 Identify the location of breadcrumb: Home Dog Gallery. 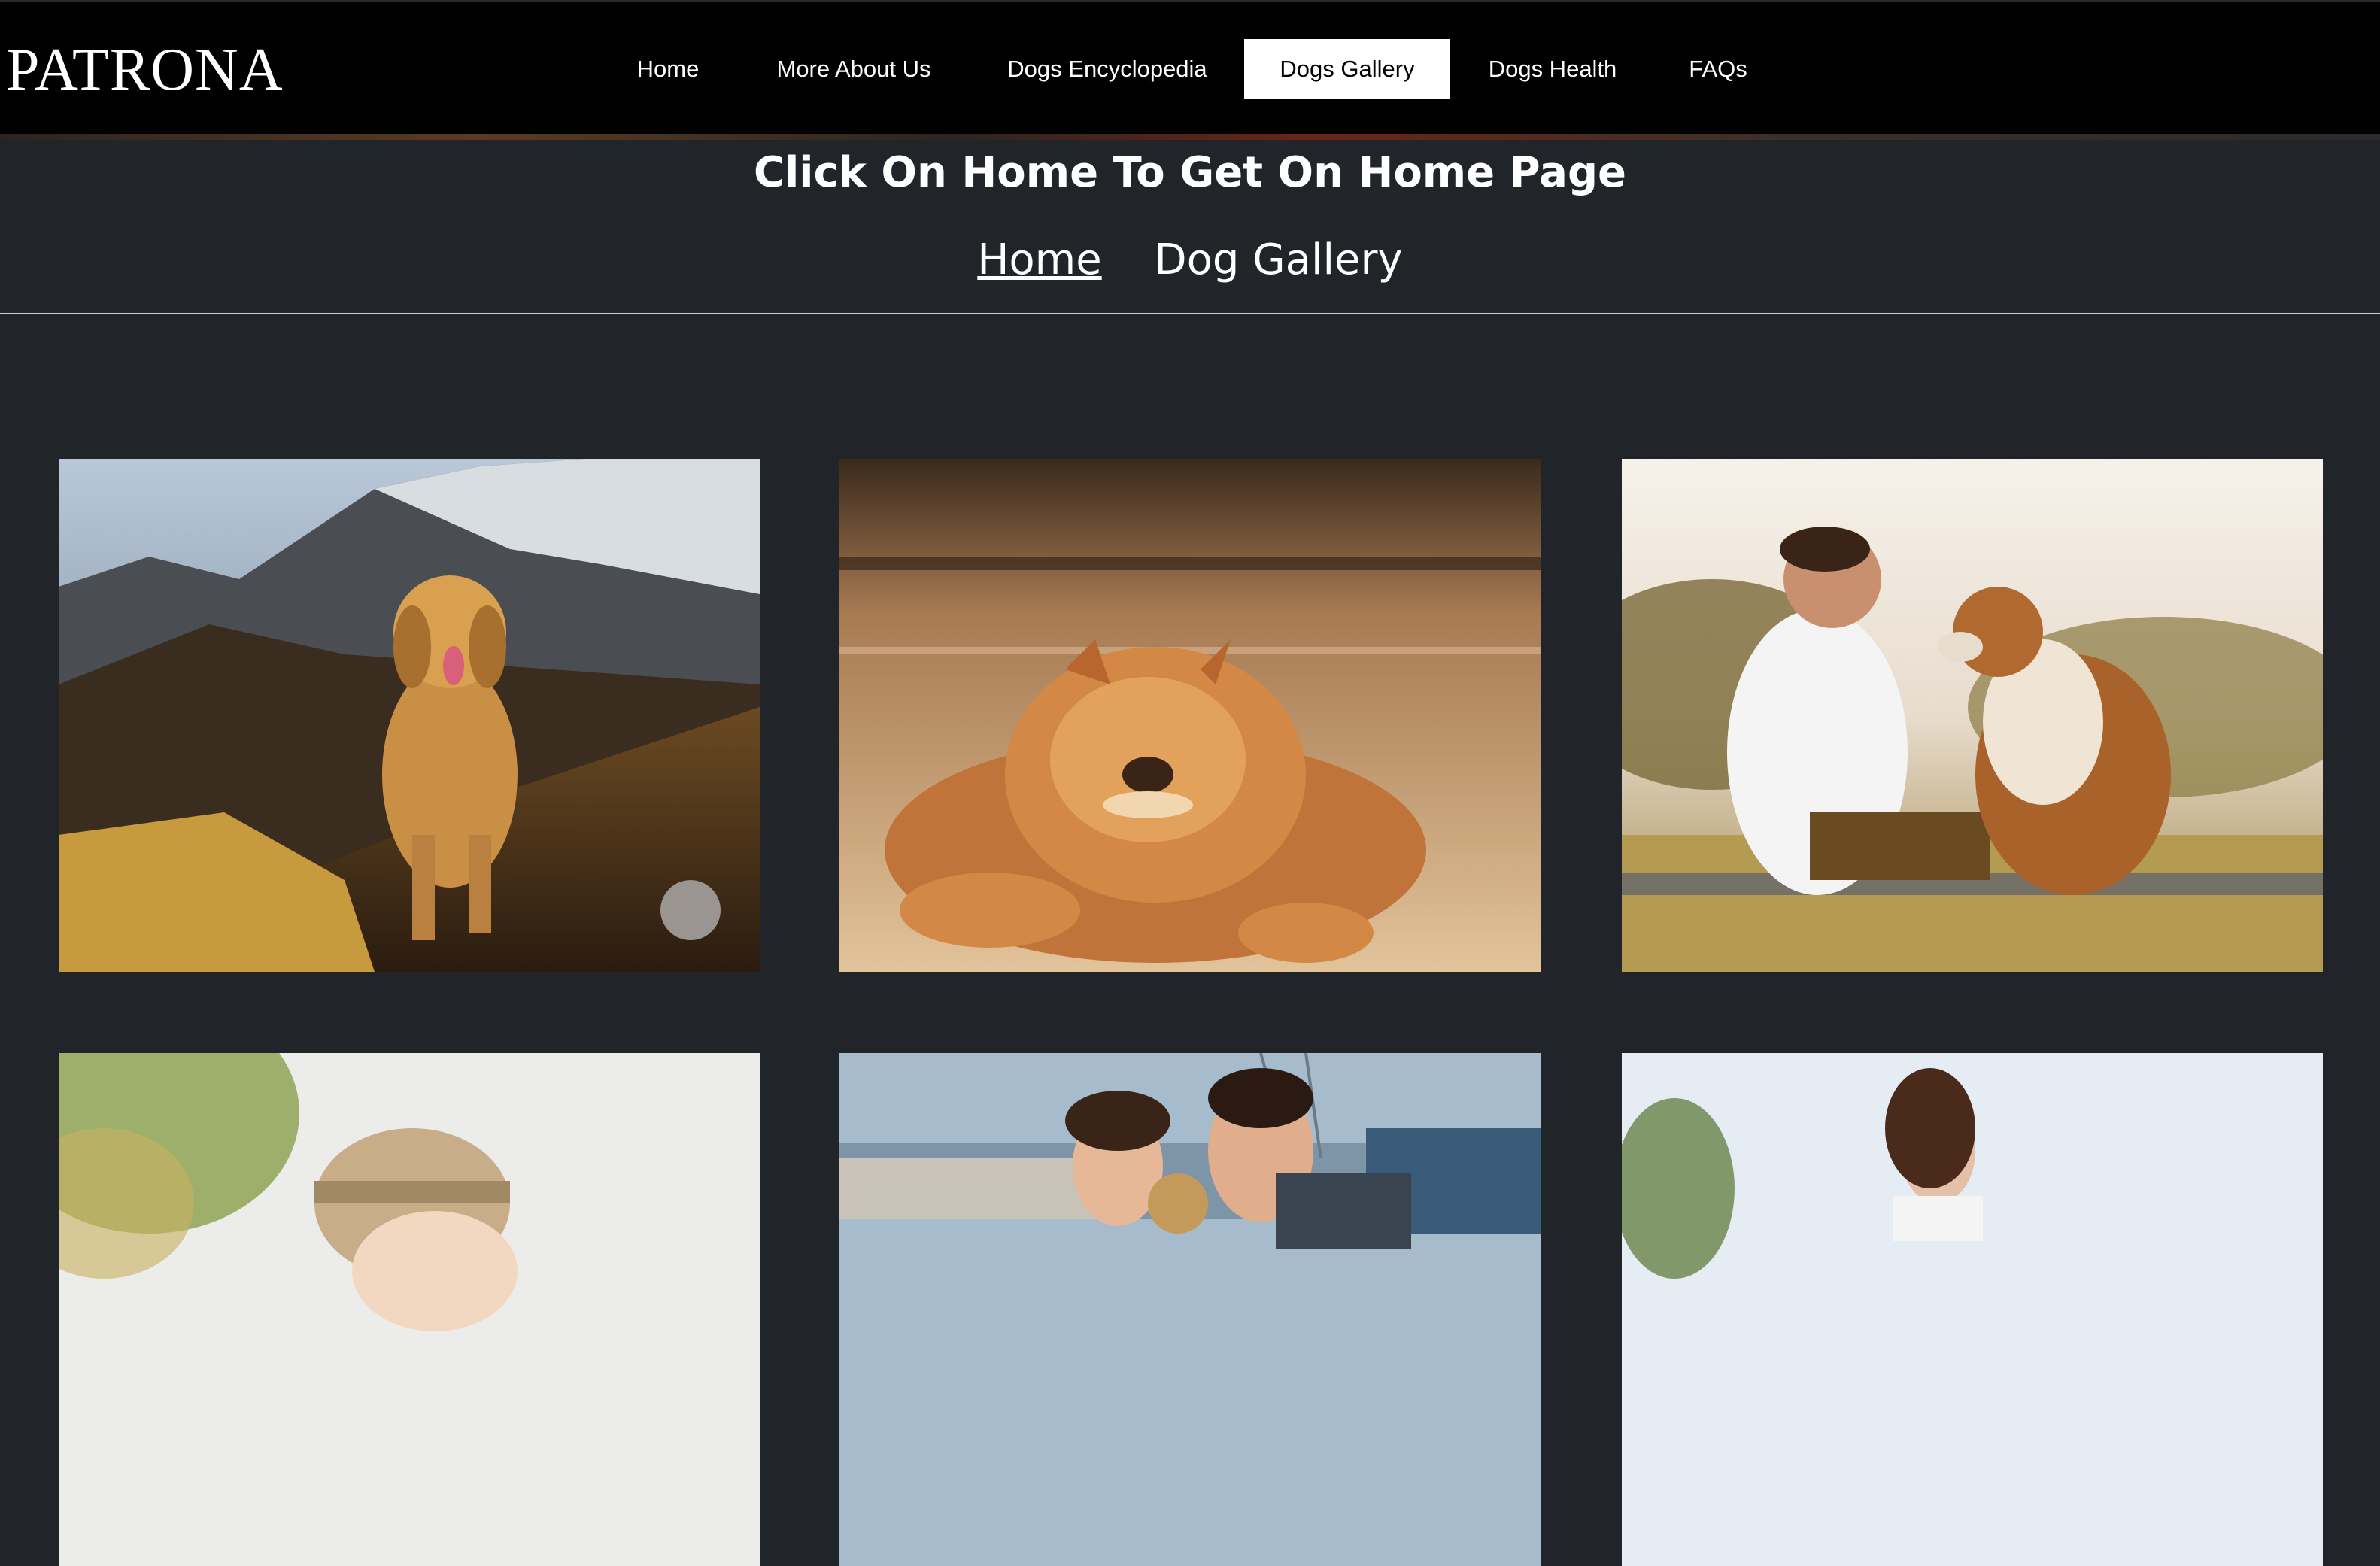
(1190, 260).